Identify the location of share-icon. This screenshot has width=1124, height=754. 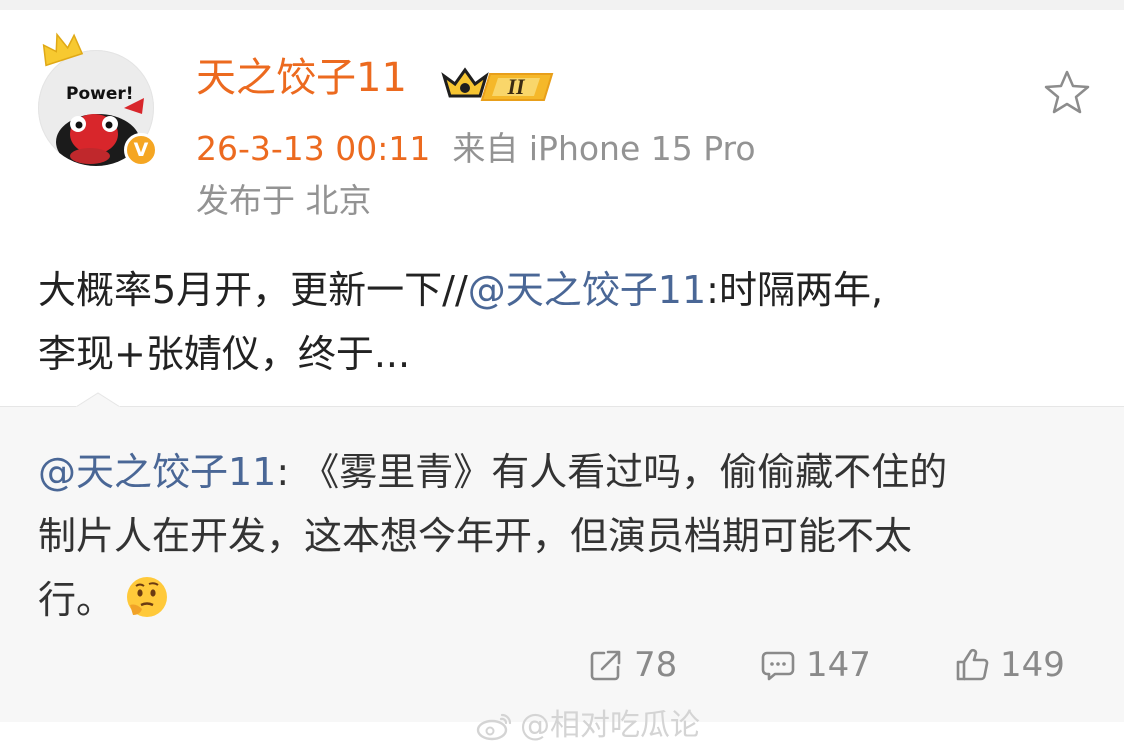
(605, 665).